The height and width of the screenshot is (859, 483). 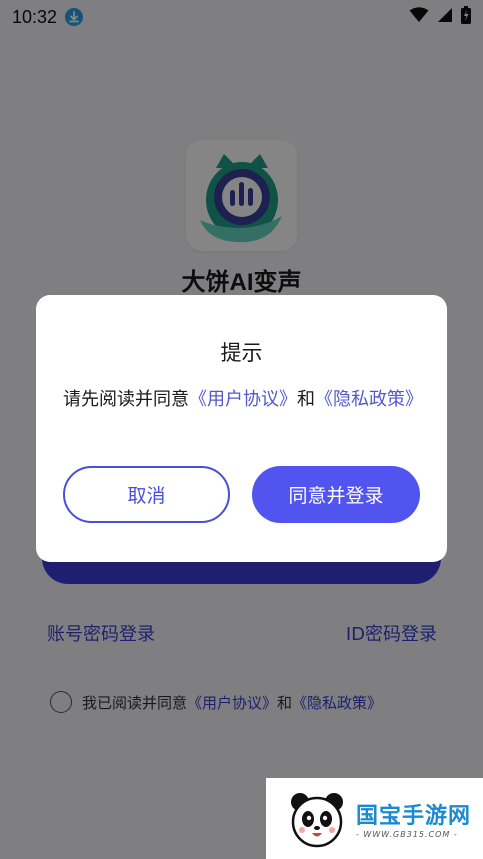 I want to click on site-watermark: 国宝手游网 - WWW.GB315.COM -, so click(x=374, y=818).